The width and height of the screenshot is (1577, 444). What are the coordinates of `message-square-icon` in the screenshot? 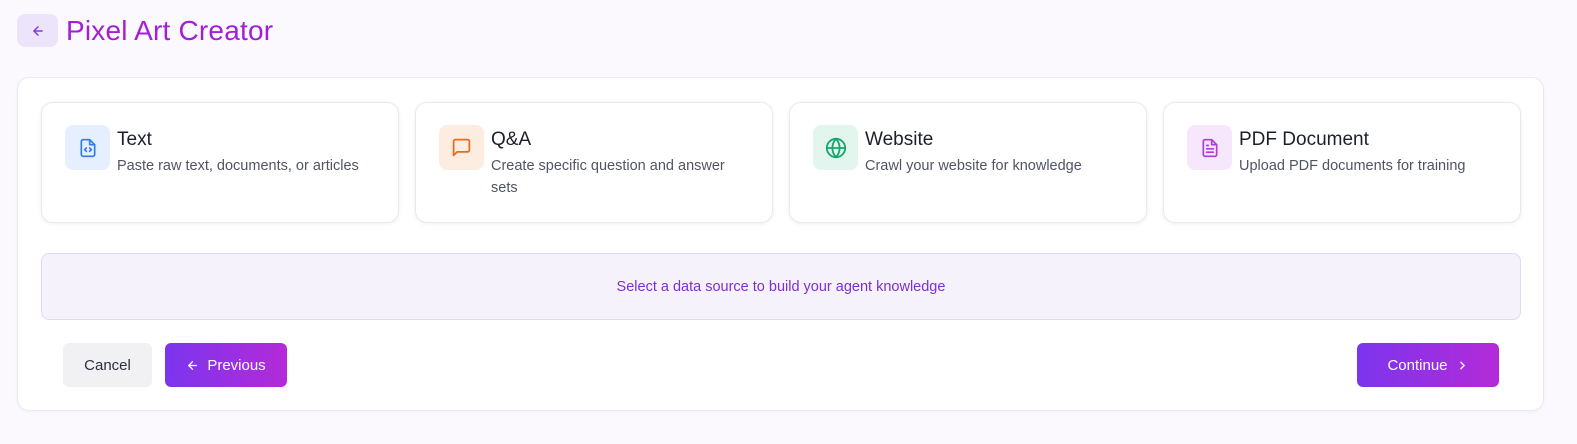 It's located at (461, 147).